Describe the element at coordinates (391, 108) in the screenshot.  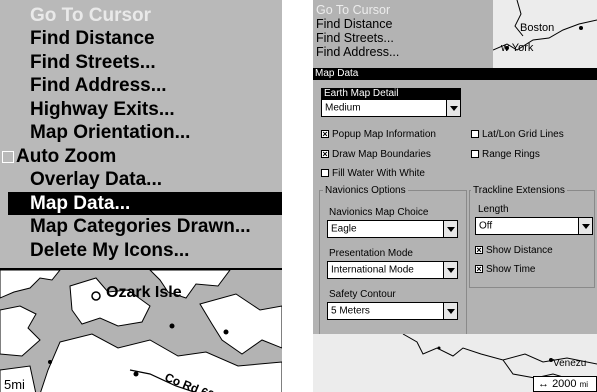
I see `earth-map-detail-dropdown: Medium` at that location.